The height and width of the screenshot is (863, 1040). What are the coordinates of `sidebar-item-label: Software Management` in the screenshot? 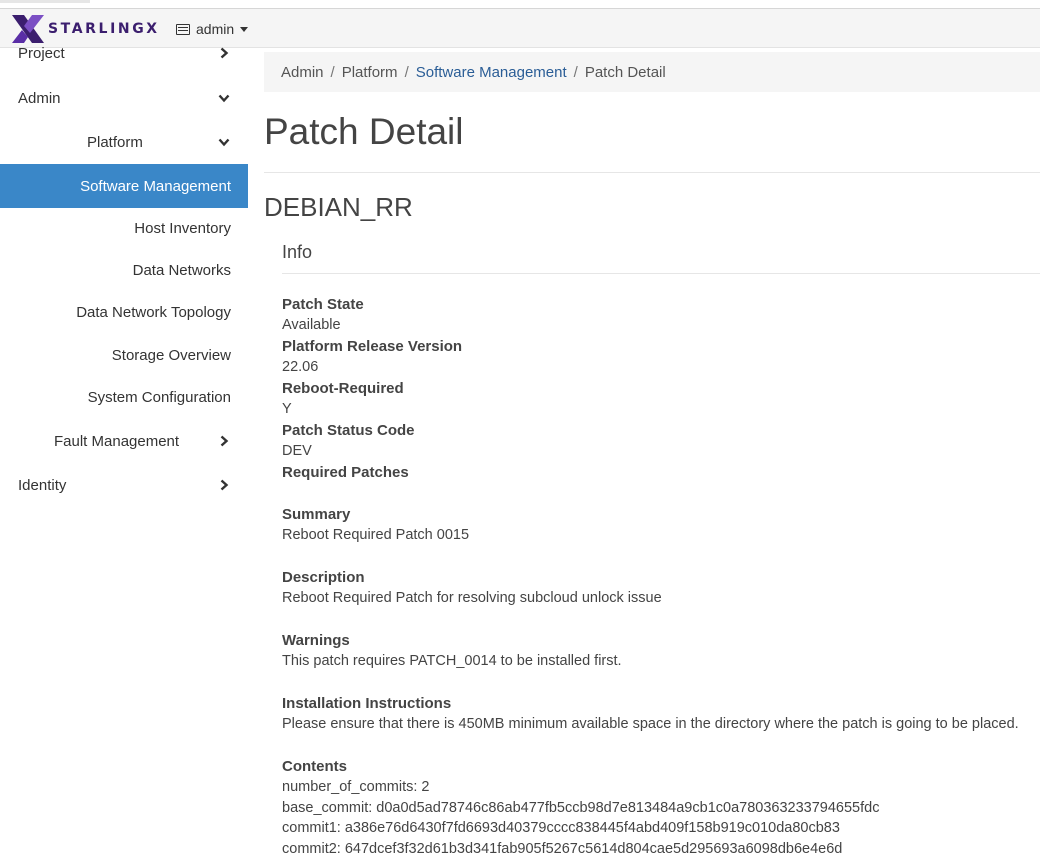 It's located at (155, 186).